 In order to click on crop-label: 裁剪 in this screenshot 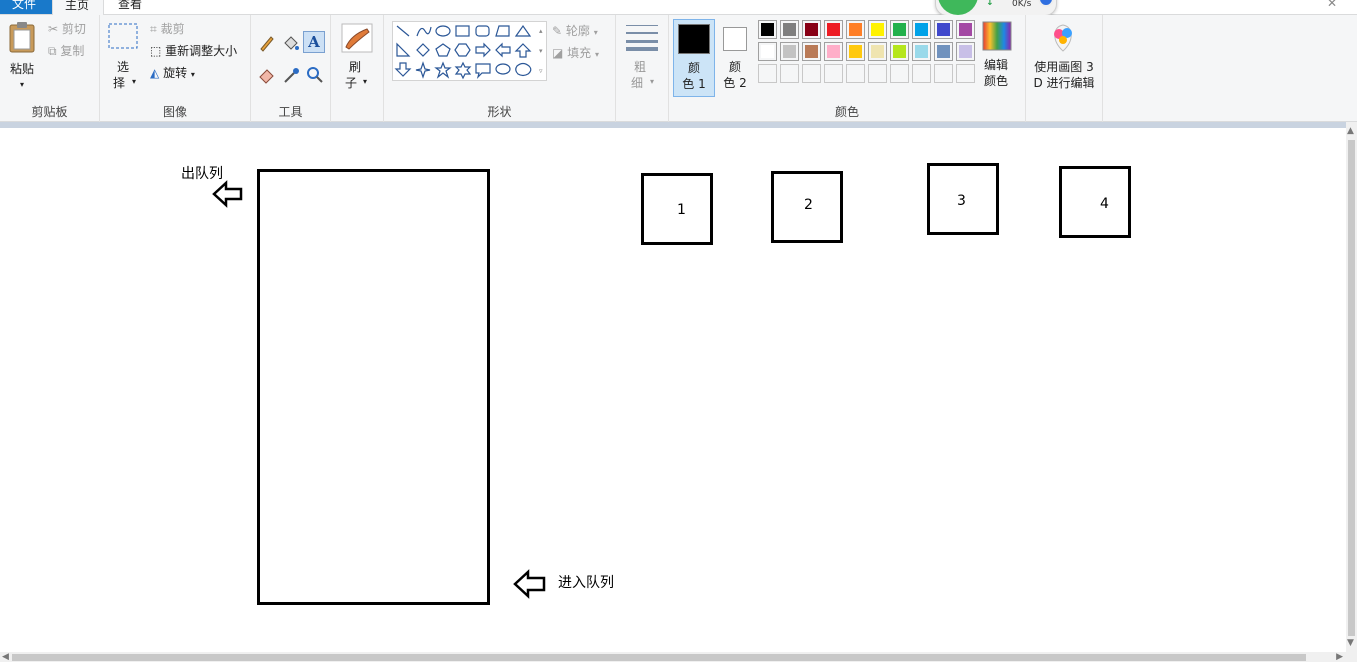, I will do `click(172, 29)`.